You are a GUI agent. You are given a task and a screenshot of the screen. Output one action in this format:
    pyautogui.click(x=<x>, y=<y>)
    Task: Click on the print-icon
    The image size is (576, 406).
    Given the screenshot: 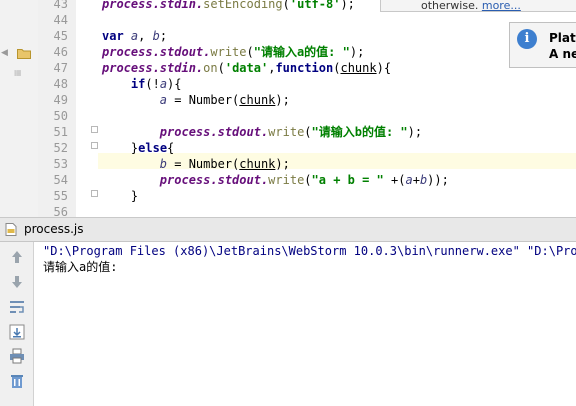 What is the action you would take?
    pyautogui.click(x=17, y=356)
    